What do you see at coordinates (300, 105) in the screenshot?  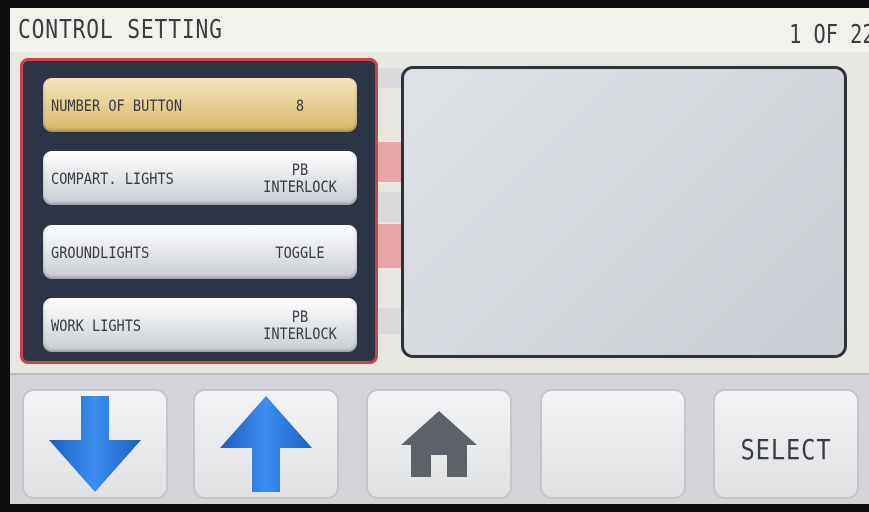 I see `setting-value: 8` at bounding box center [300, 105].